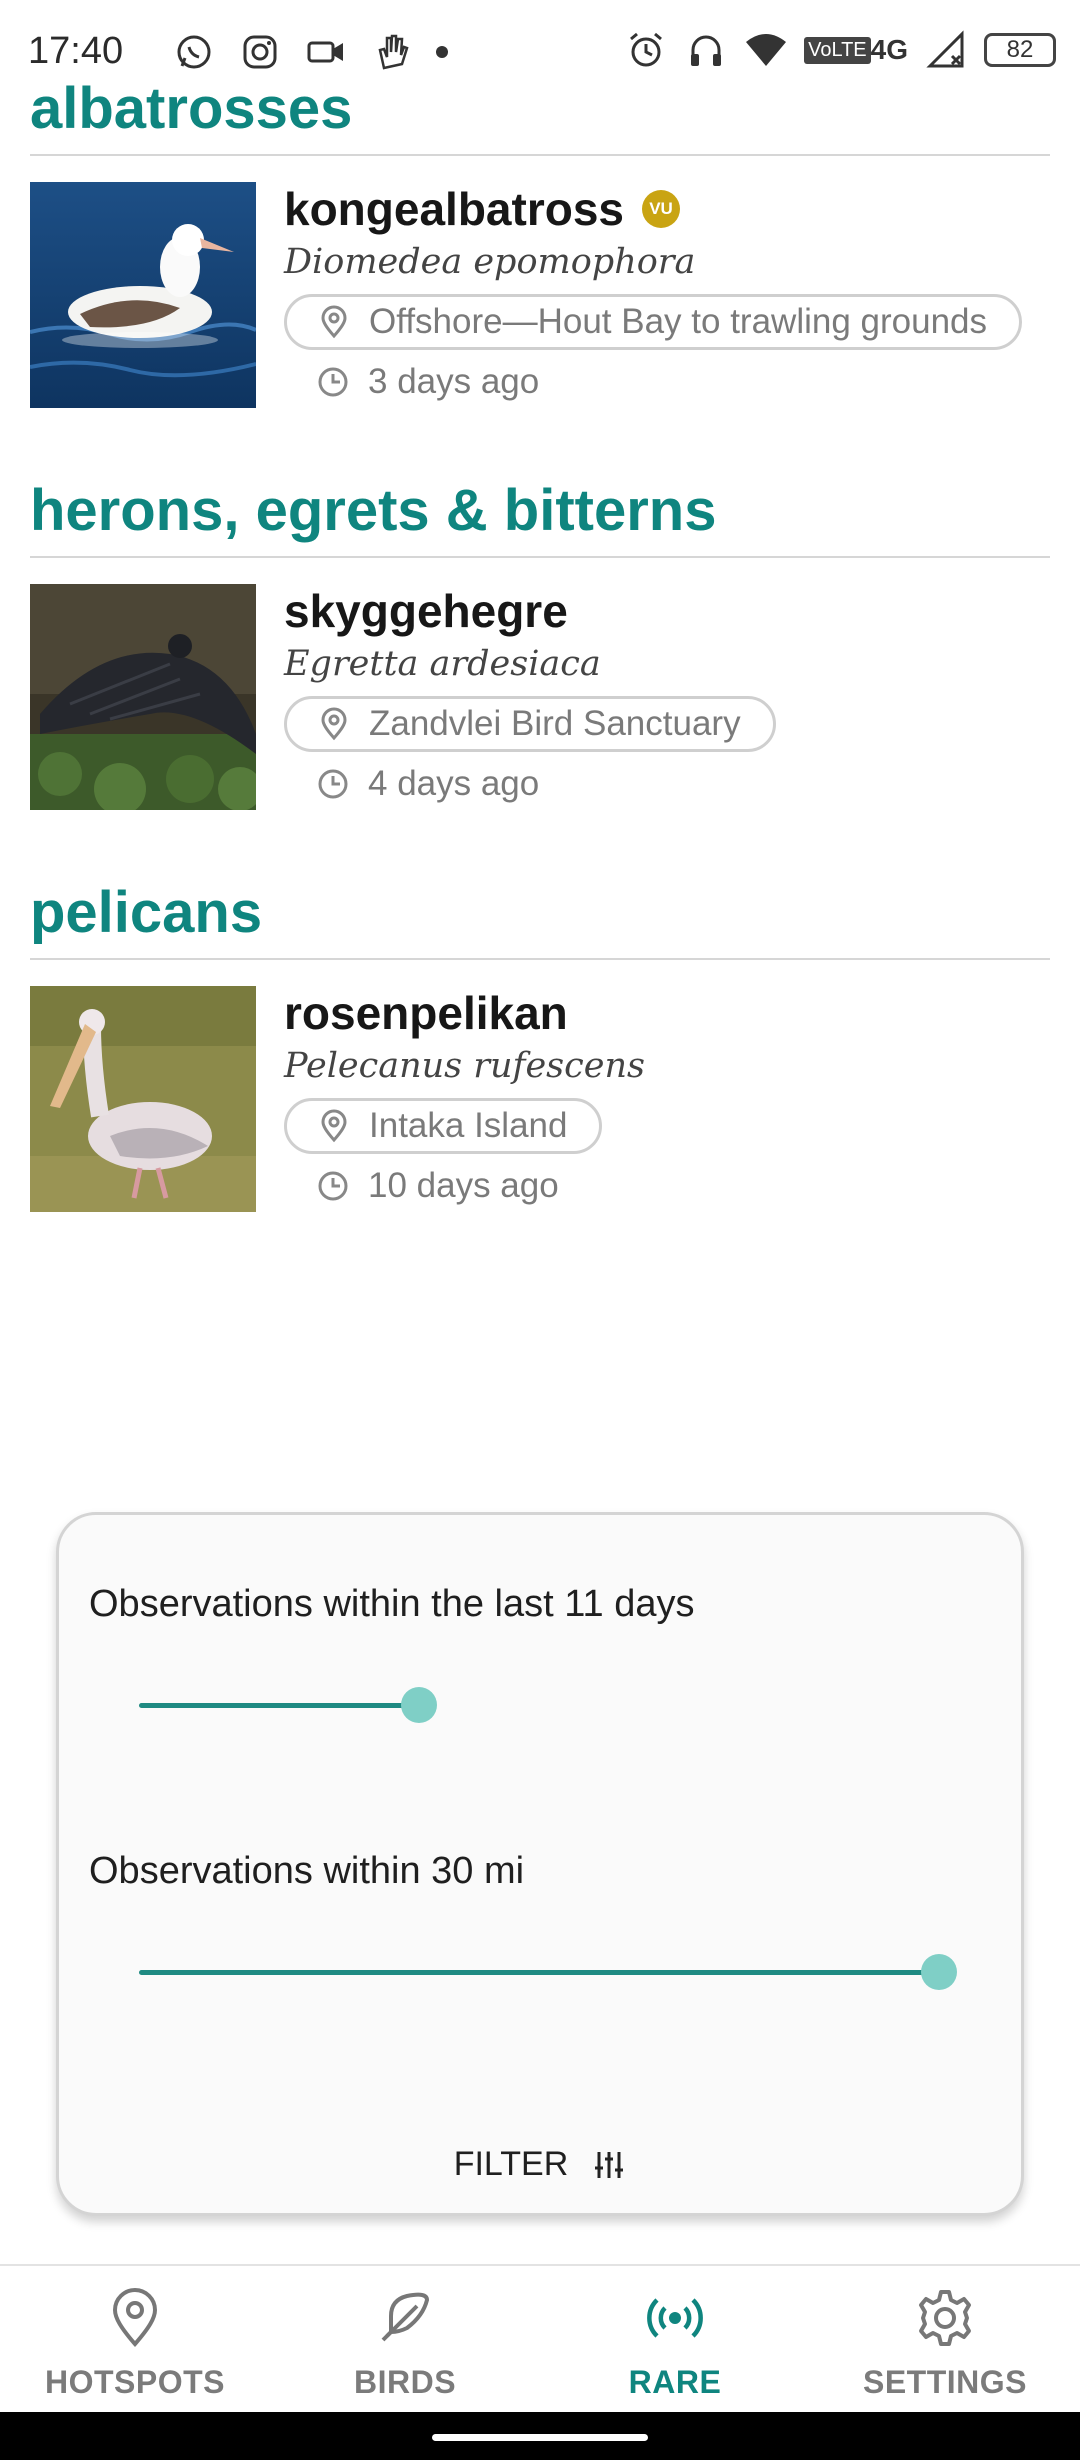 The height and width of the screenshot is (2460, 1080). What do you see at coordinates (511, 2164) in the screenshot?
I see `filter-button-label: FILTER` at bounding box center [511, 2164].